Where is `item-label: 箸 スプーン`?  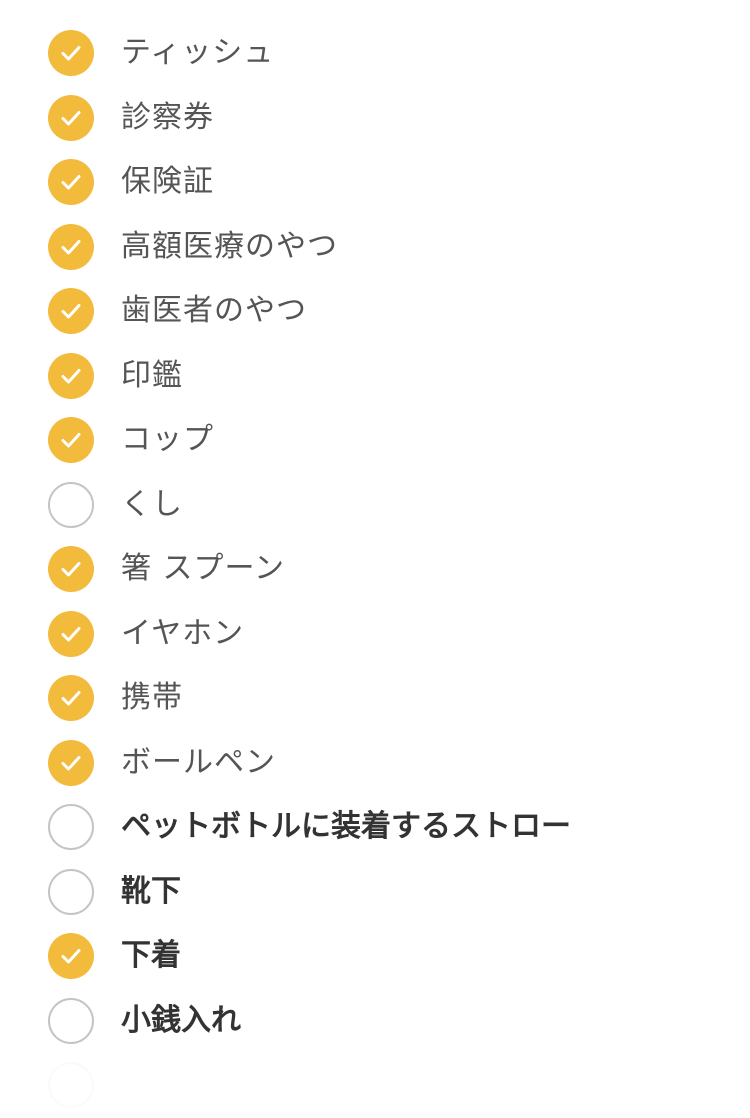
item-label: 箸 スプーン is located at coordinates (203, 569).